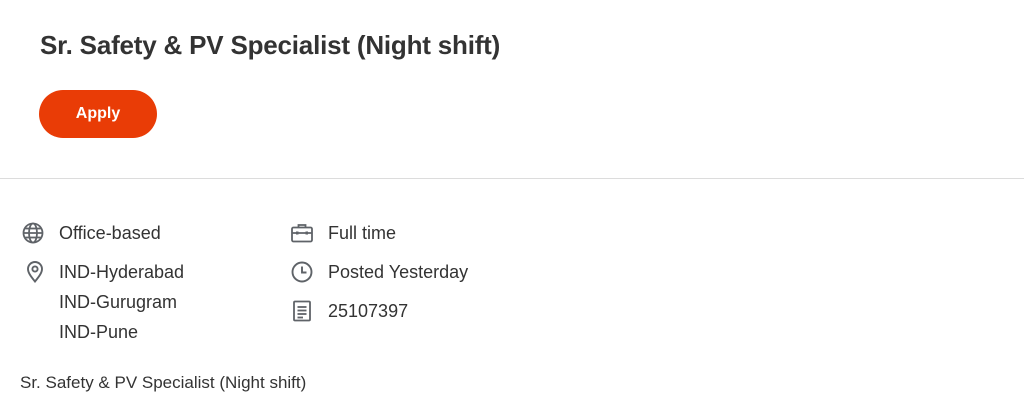 The height and width of the screenshot is (408, 1024). Describe the element at coordinates (163, 382) in the screenshot. I see `job-description-title: Sr. Safety & PV Specialist (Night shift)` at that location.